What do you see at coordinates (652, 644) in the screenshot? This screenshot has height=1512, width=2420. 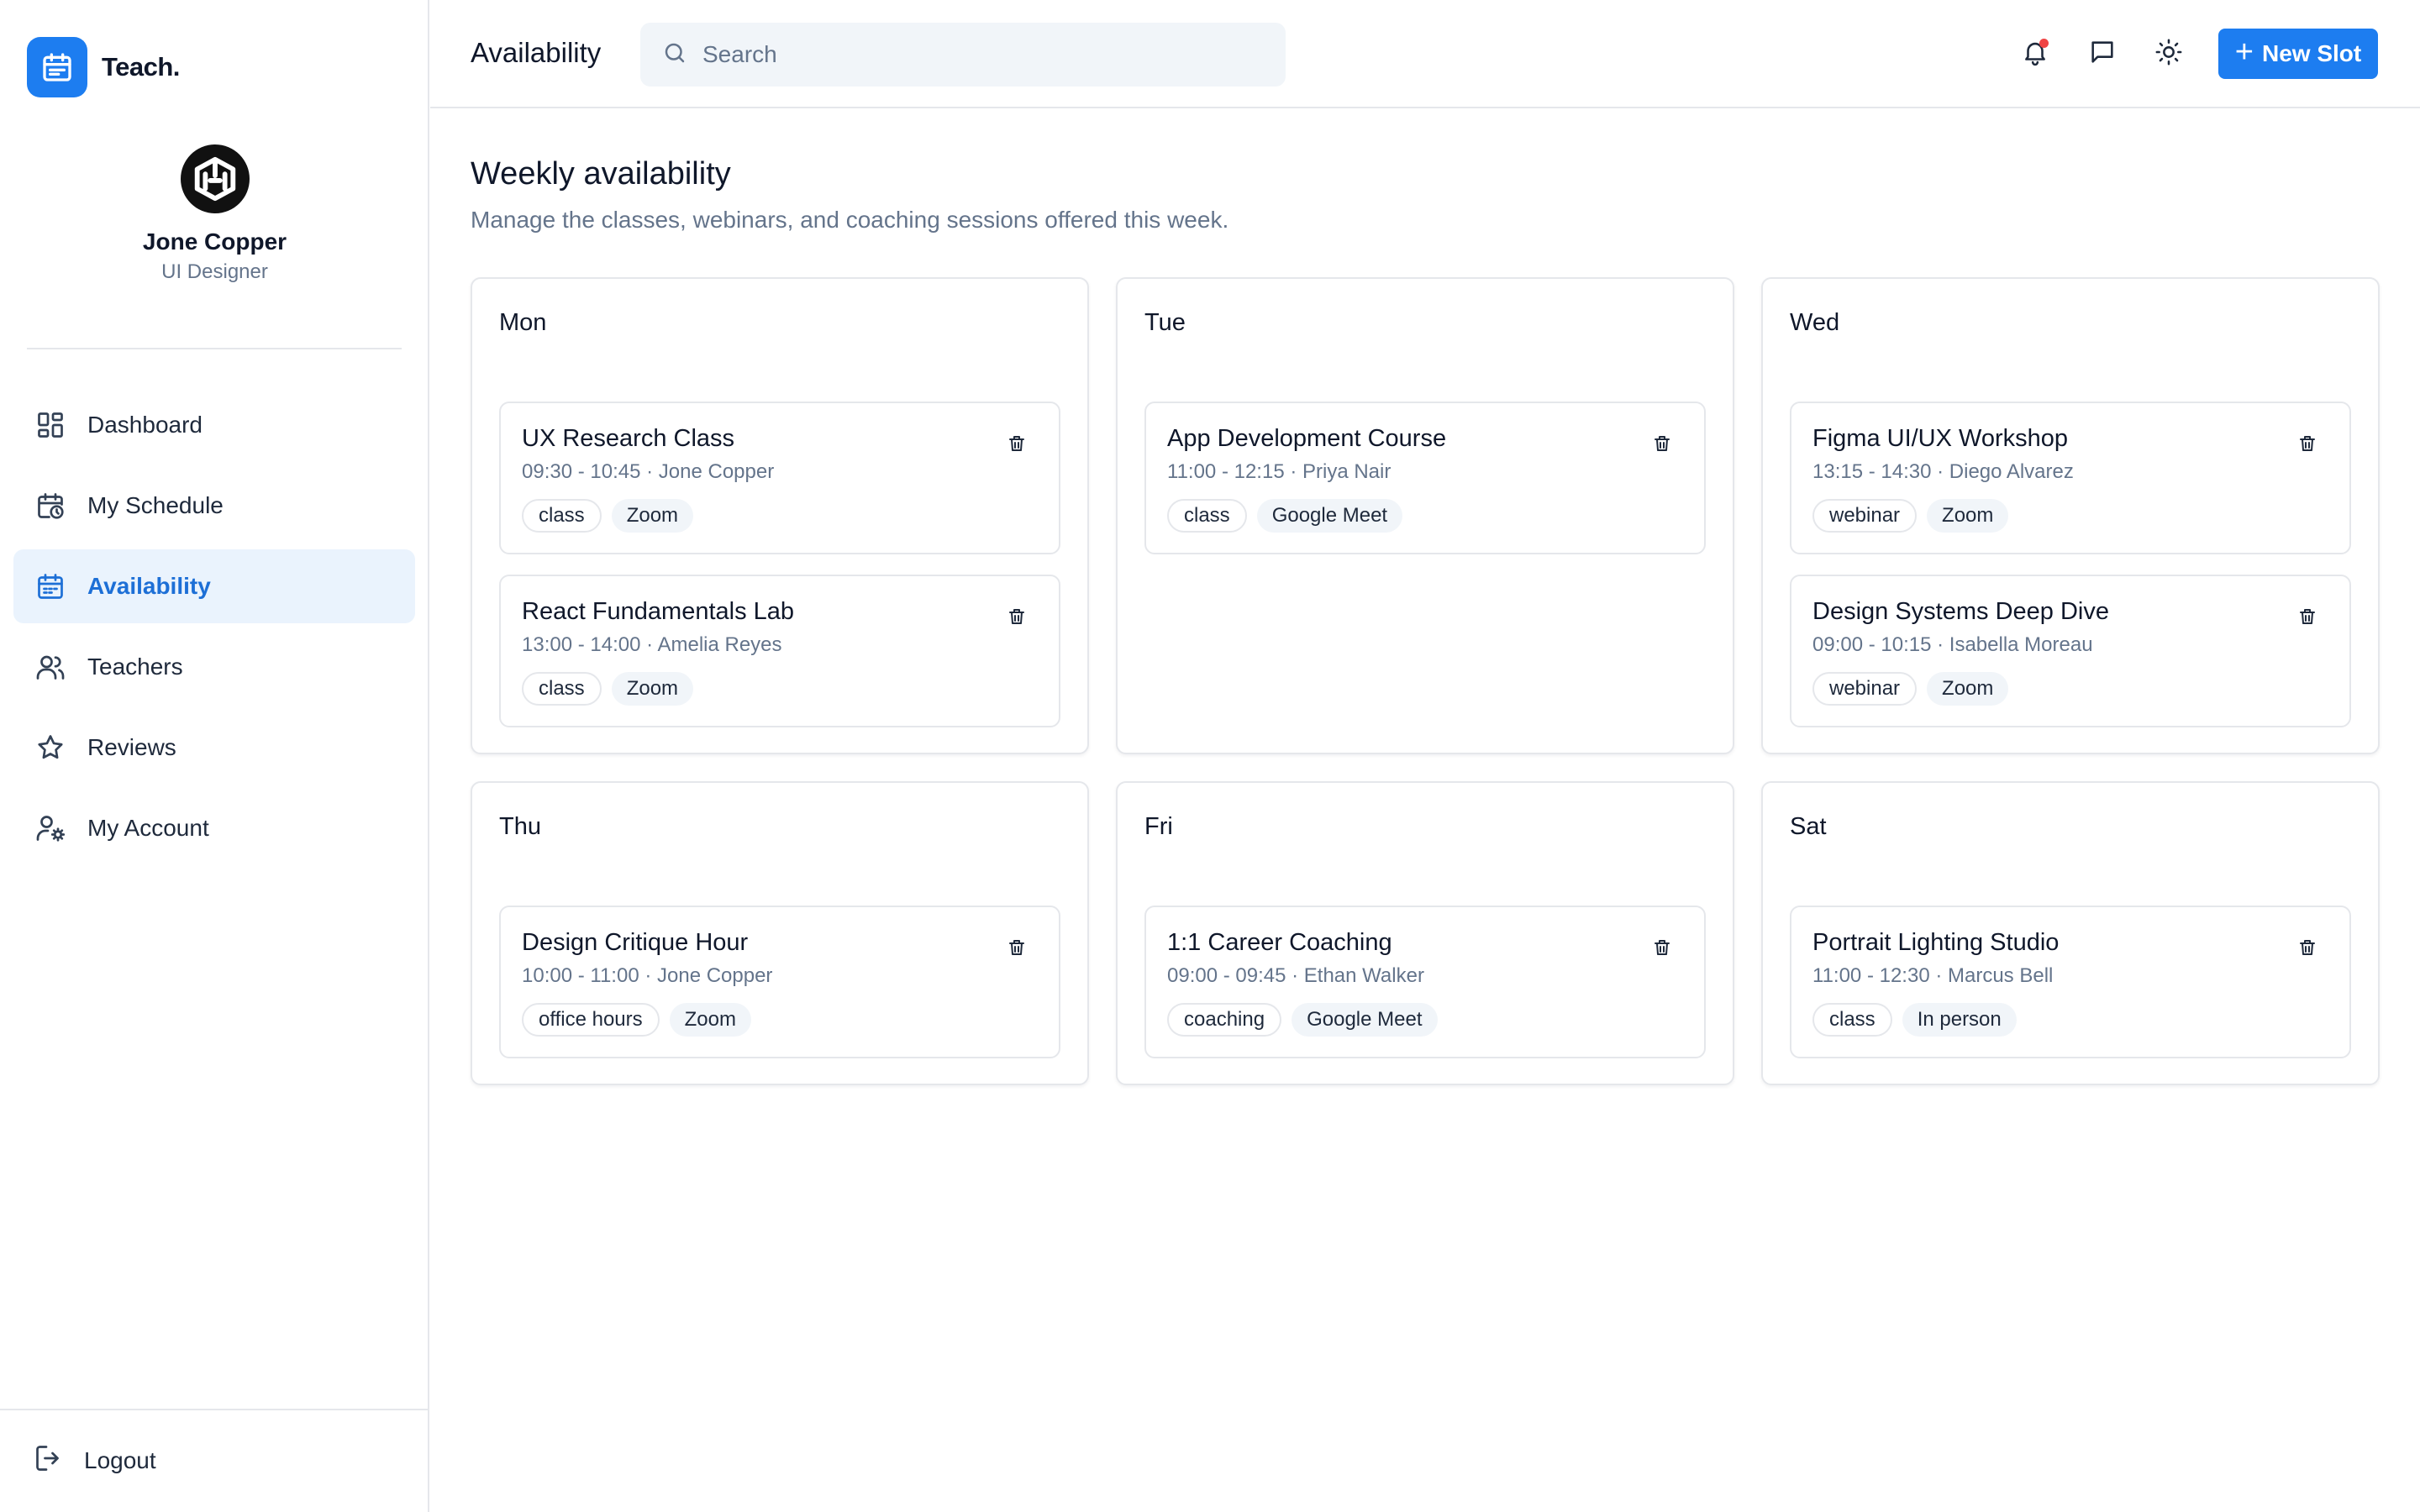 I see `slot-meta: 13:00 - 14:00 · Amelia Reyes` at bounding box center [652, 644].